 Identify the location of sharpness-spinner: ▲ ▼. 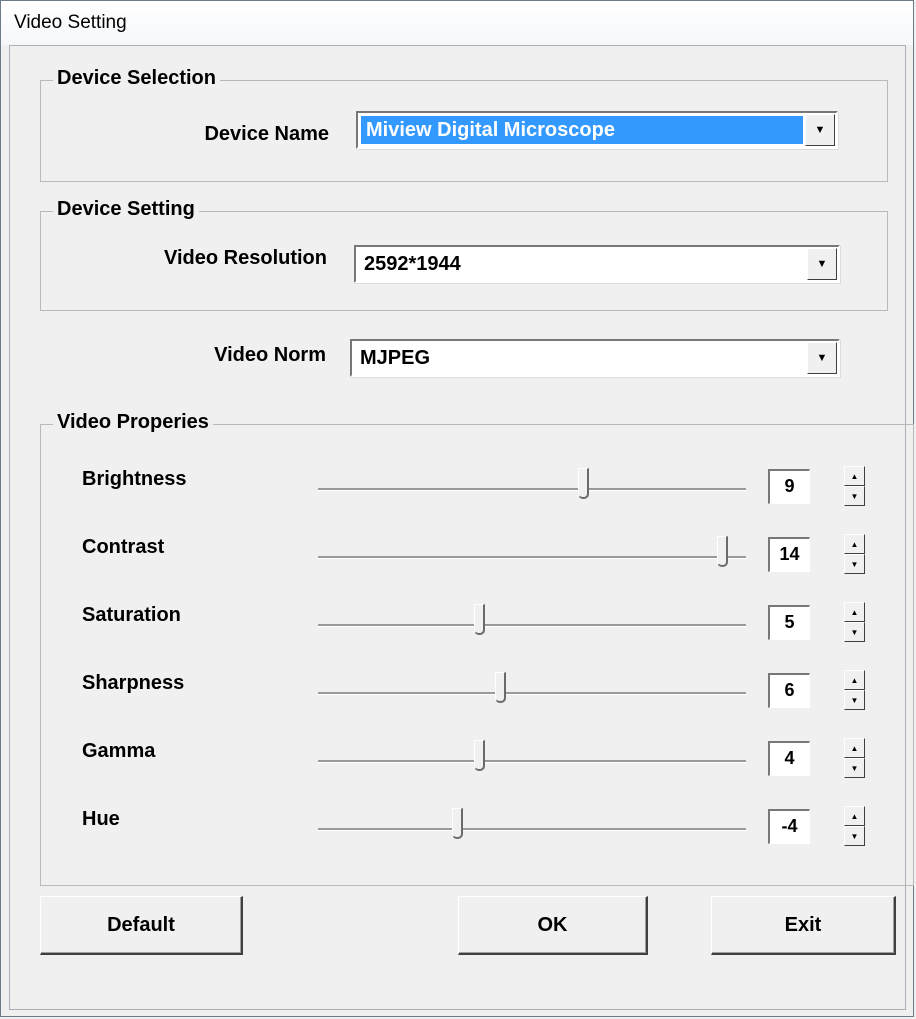
(854, 690).